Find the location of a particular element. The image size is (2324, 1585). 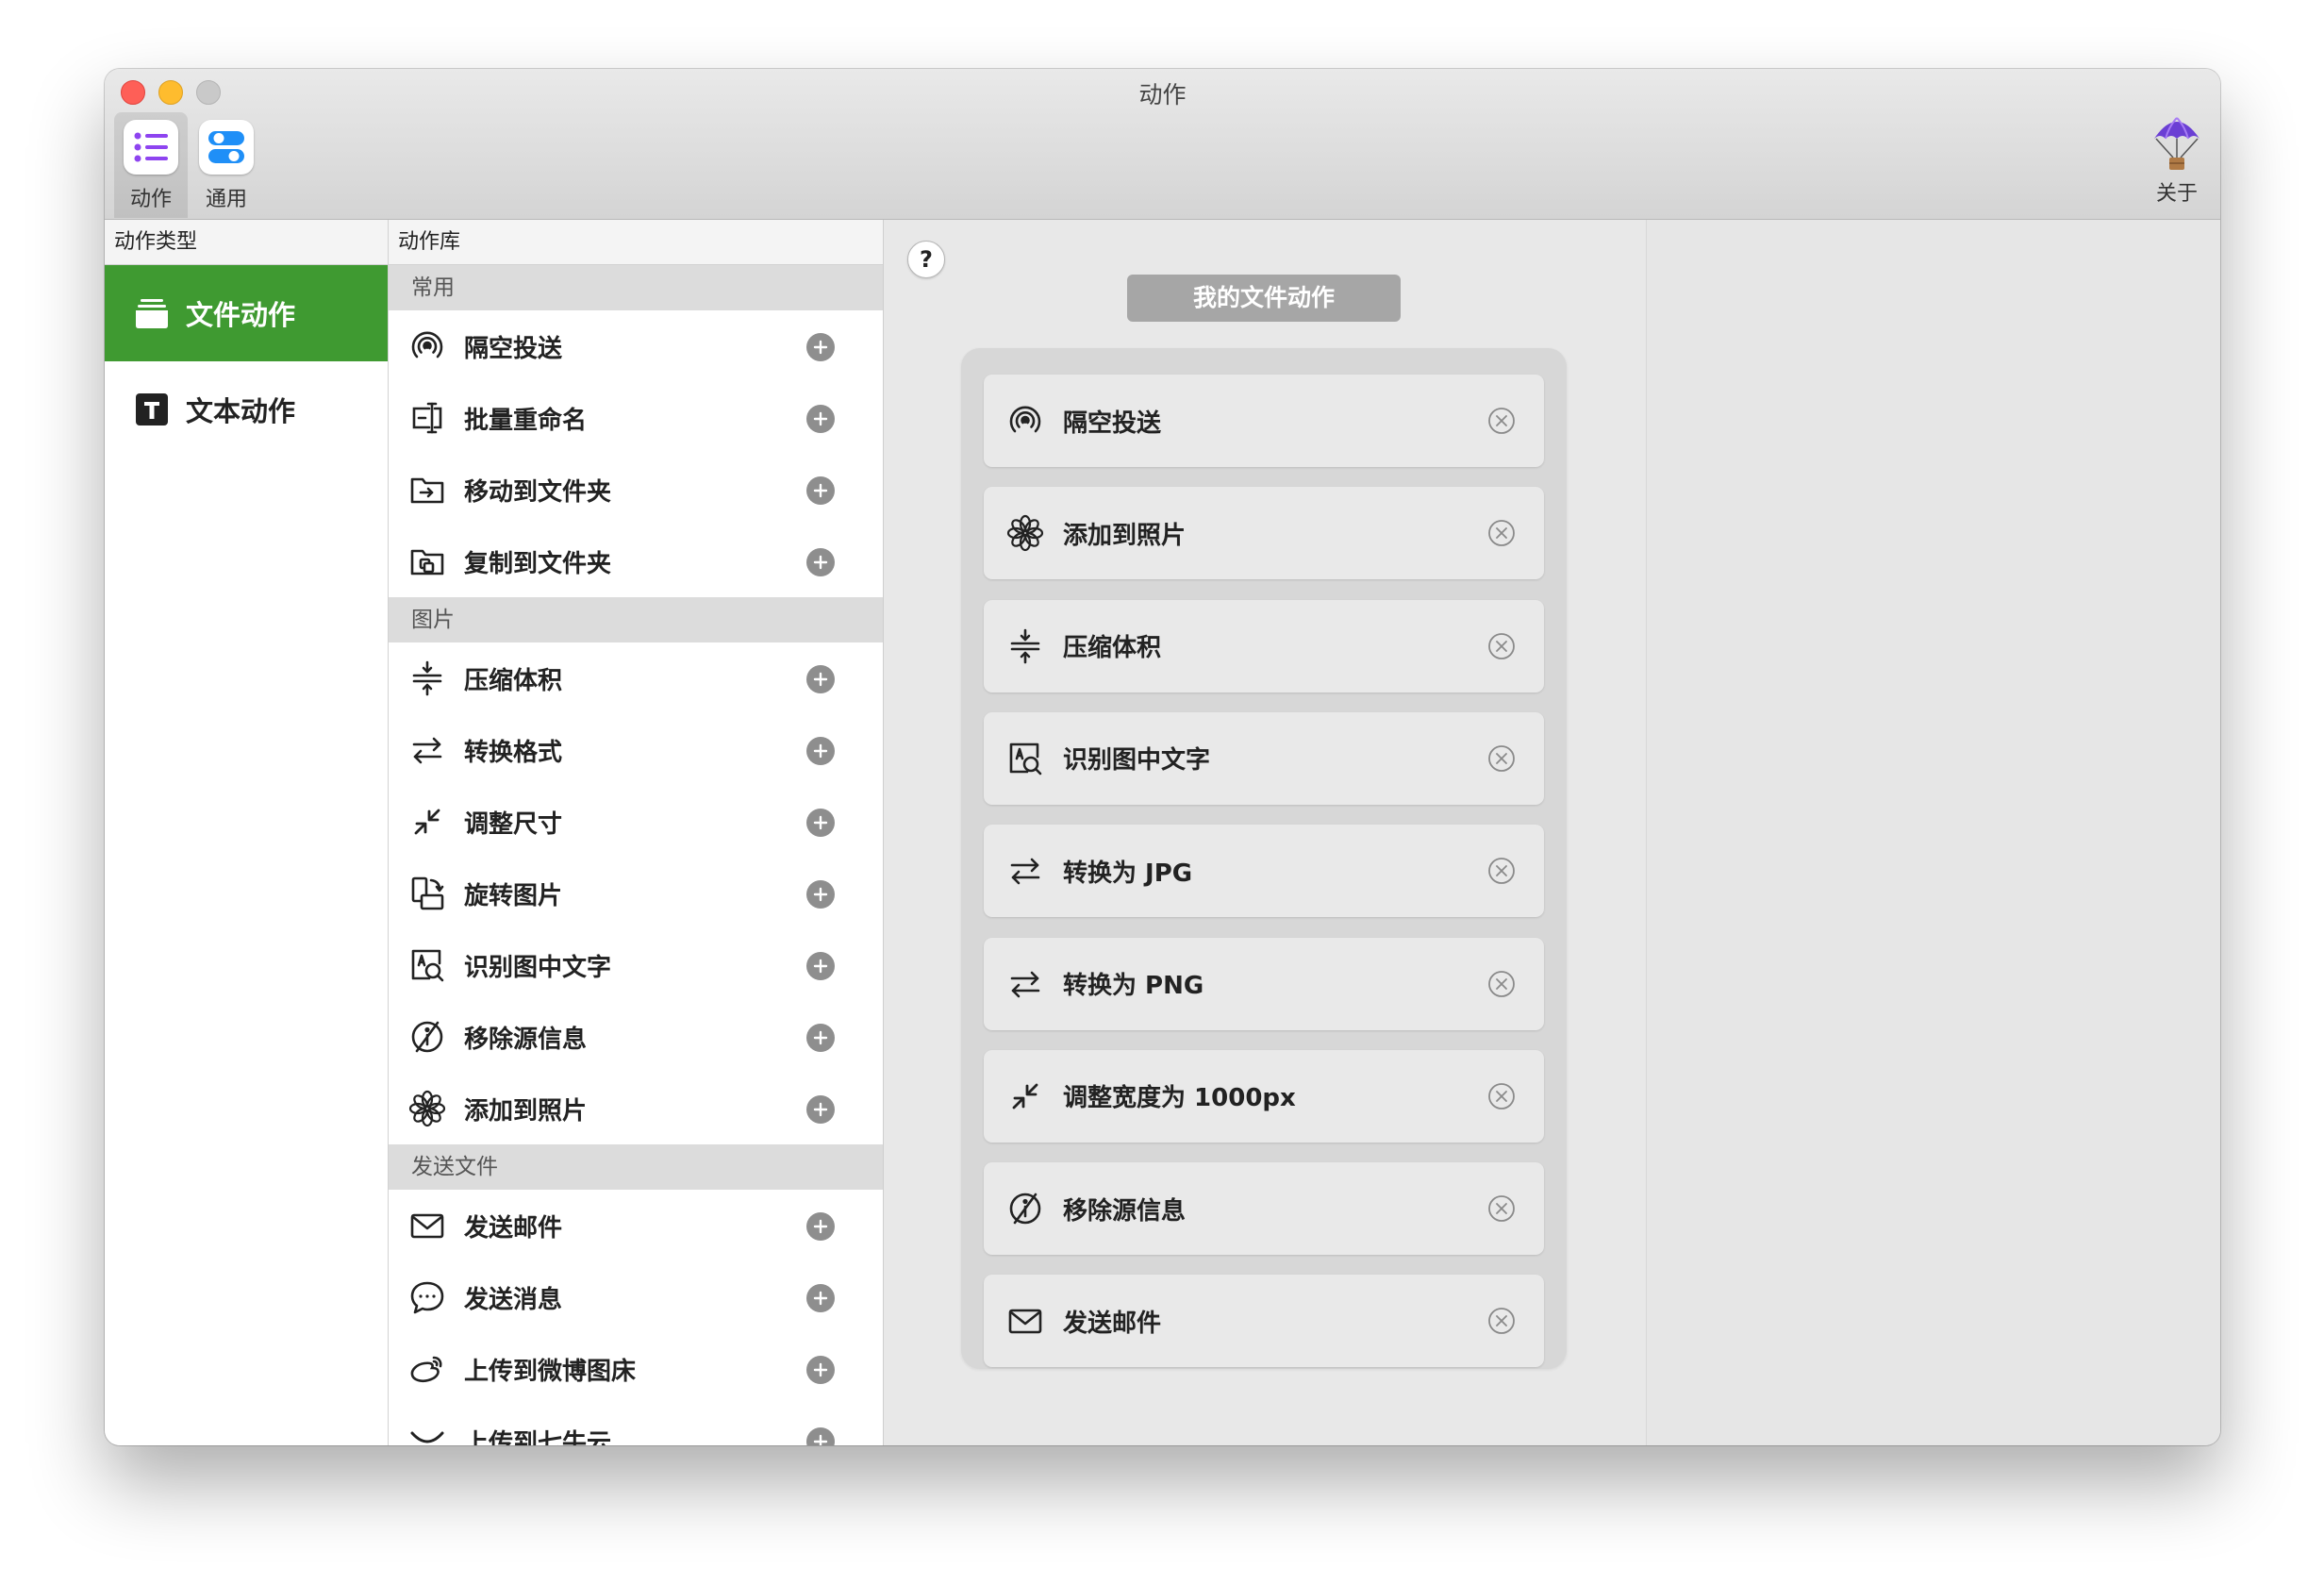

library-item: 调整尺寸 is located at coordinates (636, 822).